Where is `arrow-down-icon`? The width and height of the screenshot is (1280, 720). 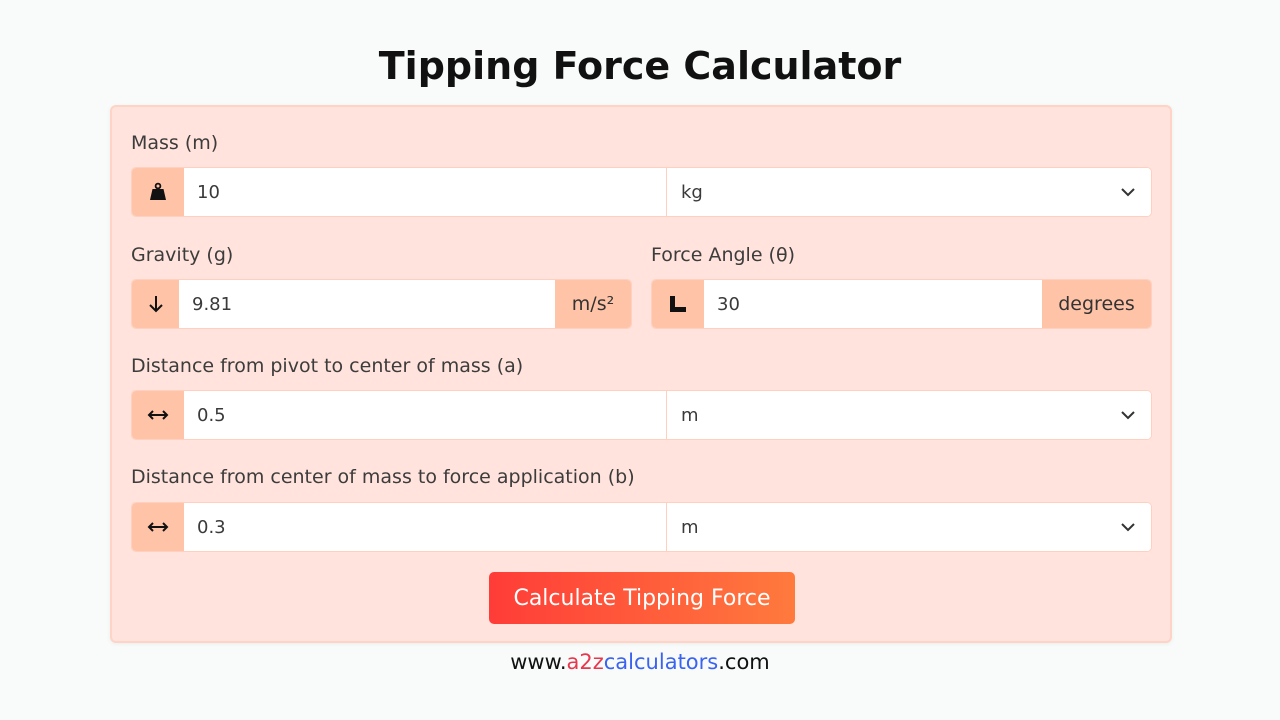 arrow-down-icon is located at coordinates (155, 304).